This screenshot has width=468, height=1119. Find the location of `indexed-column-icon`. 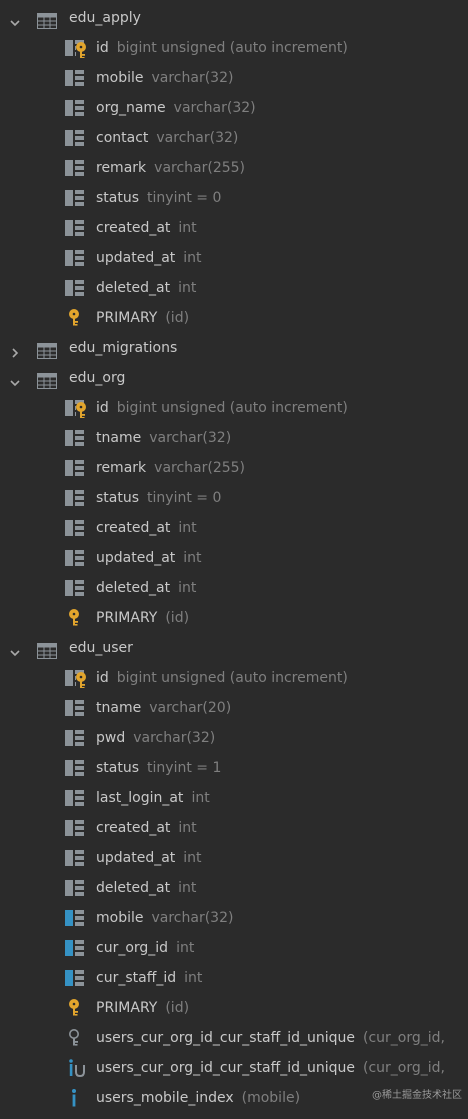

indexed-column-icon is located at coordinates (76, 978).